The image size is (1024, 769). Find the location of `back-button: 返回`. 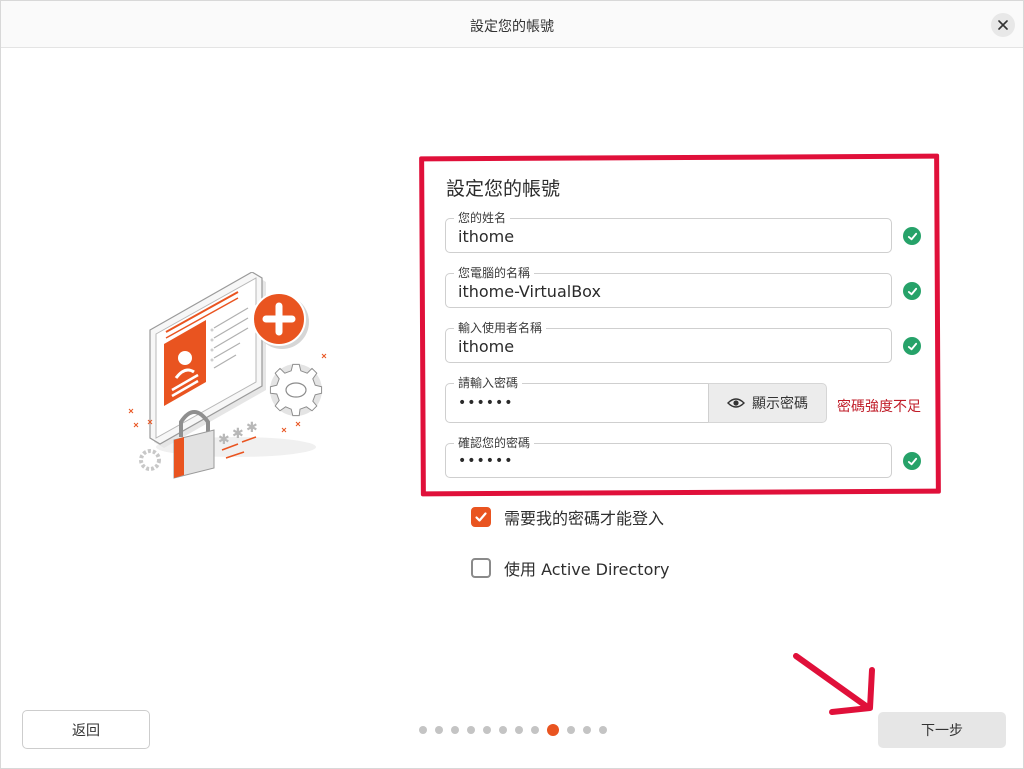

back-button: 返回 is located at coordinates (86, 729).